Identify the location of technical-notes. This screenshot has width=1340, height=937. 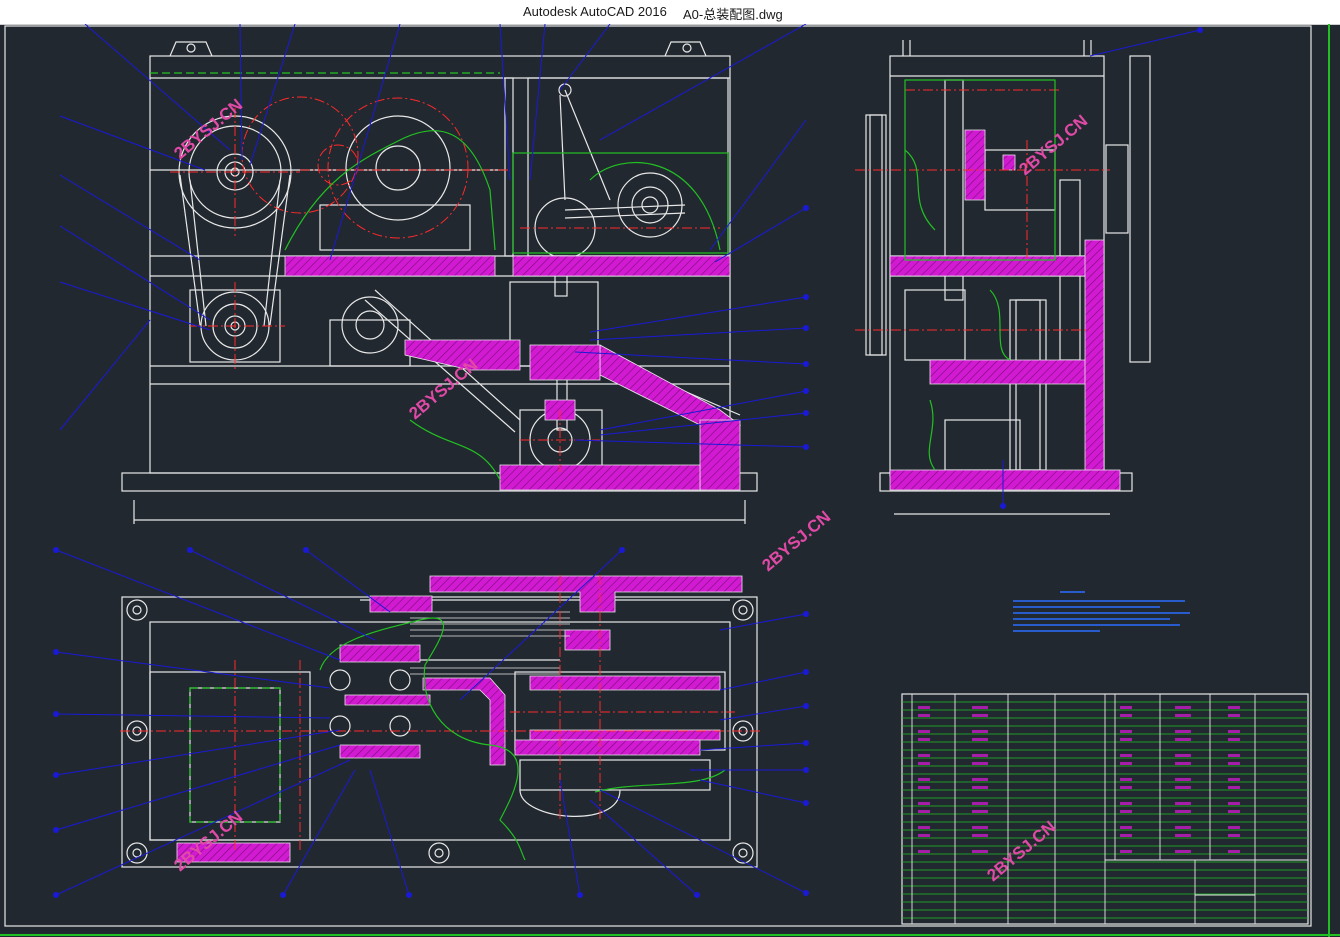
(1101, 611).